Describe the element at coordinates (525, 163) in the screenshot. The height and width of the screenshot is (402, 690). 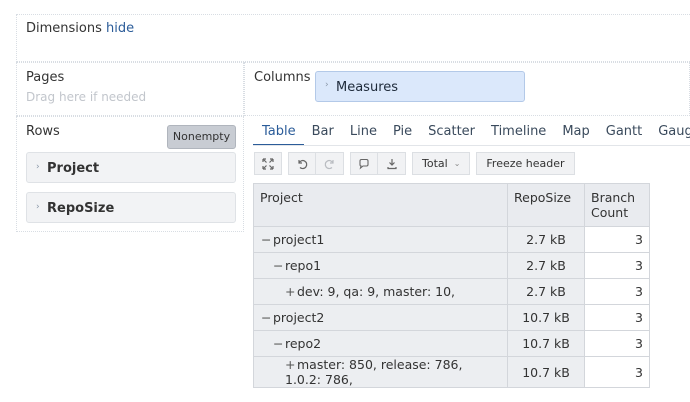
I see `freeze-header-button: Freeze header` at that location.